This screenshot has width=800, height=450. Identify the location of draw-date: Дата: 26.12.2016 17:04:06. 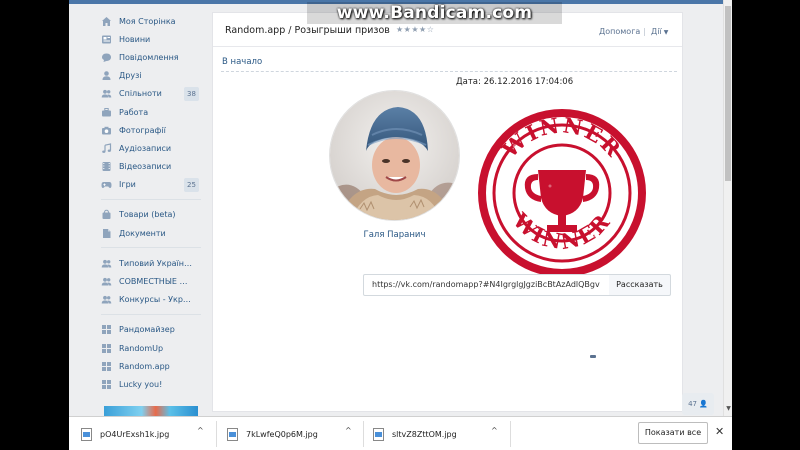
(515, 82).